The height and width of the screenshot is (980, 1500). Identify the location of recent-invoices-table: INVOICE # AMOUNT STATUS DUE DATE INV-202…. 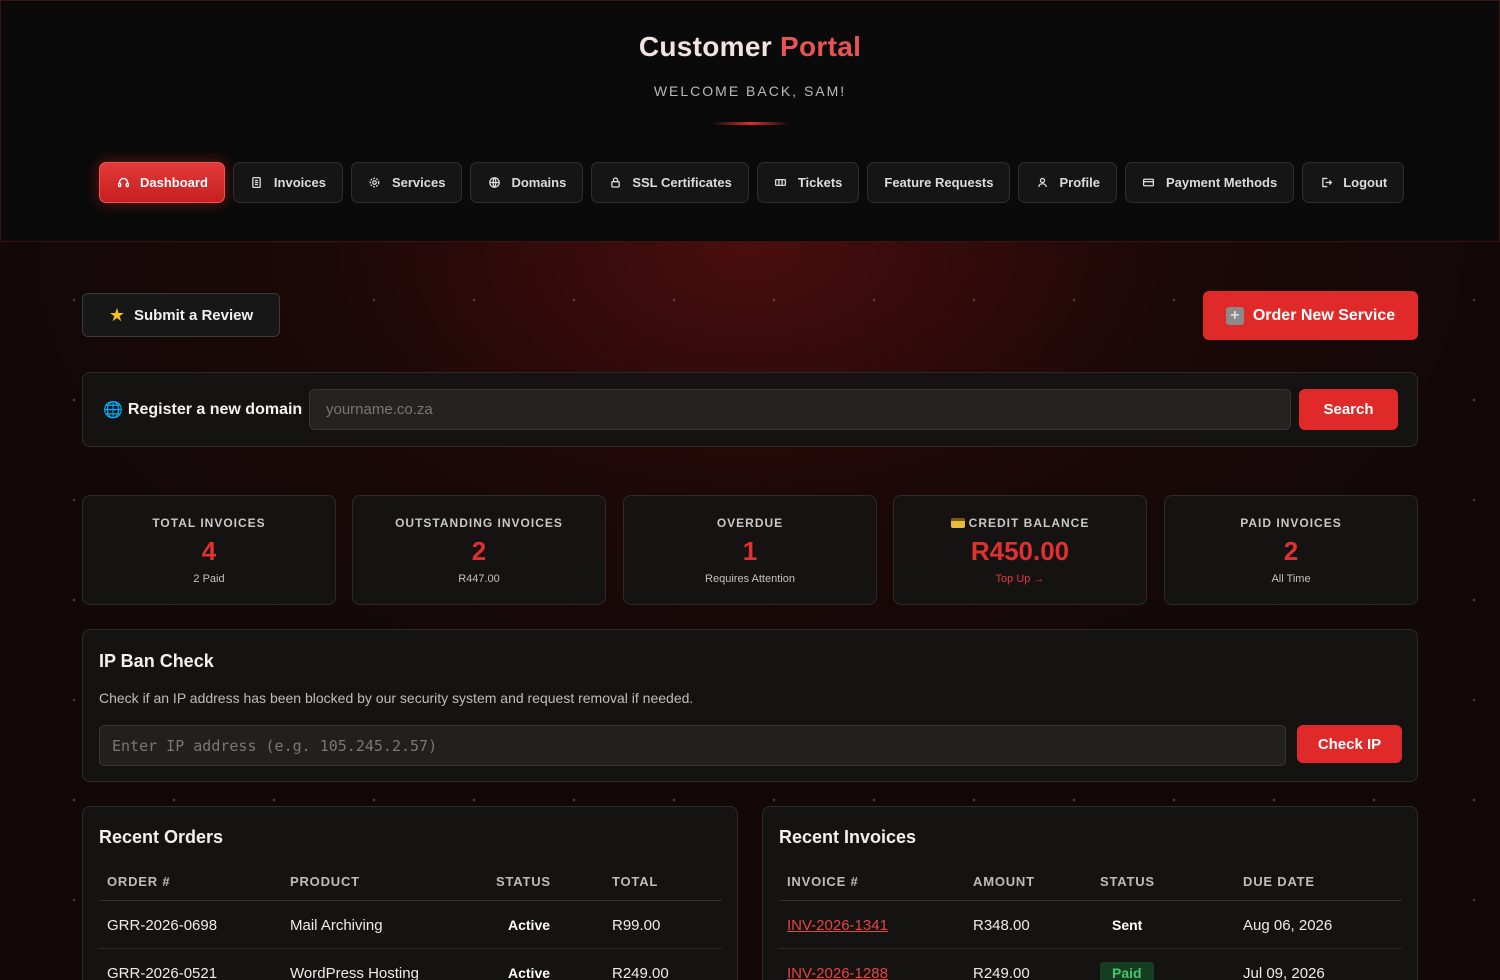
(1090, 923).